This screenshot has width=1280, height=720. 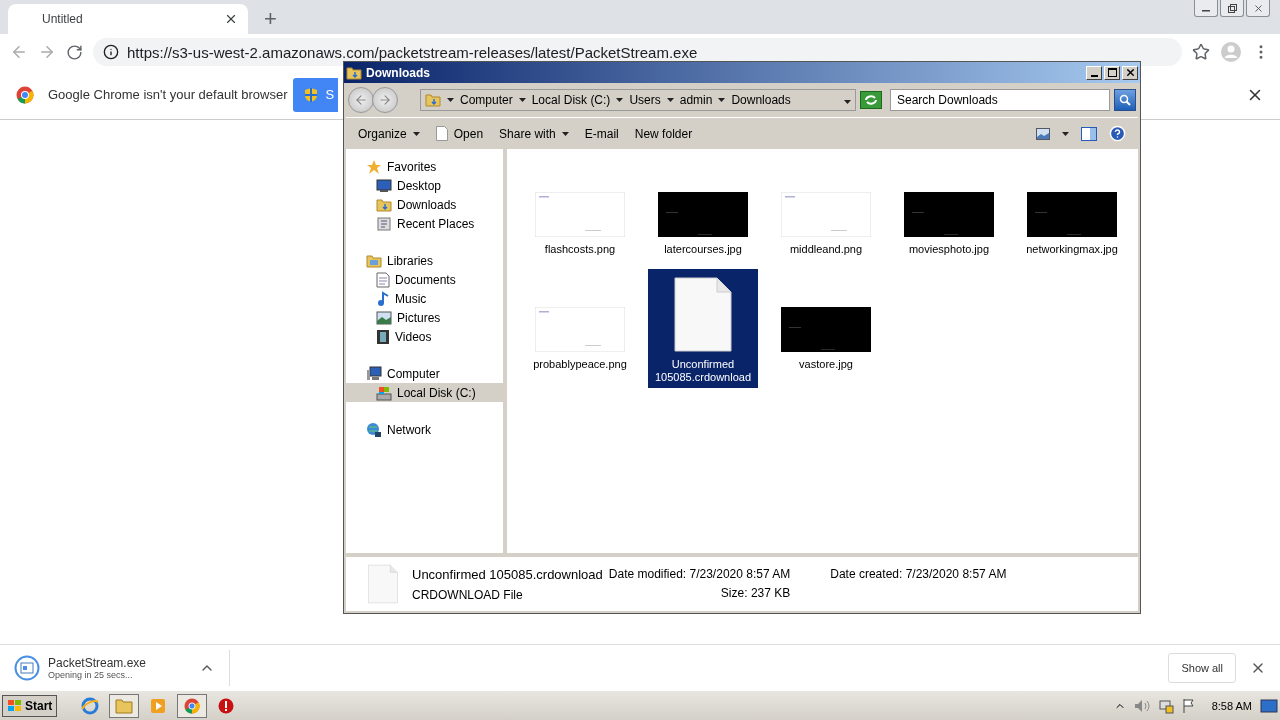 What do you see at coordinates (111, 52) in the screenshot?
I see `info-icon` at bounding box center [111, 52].